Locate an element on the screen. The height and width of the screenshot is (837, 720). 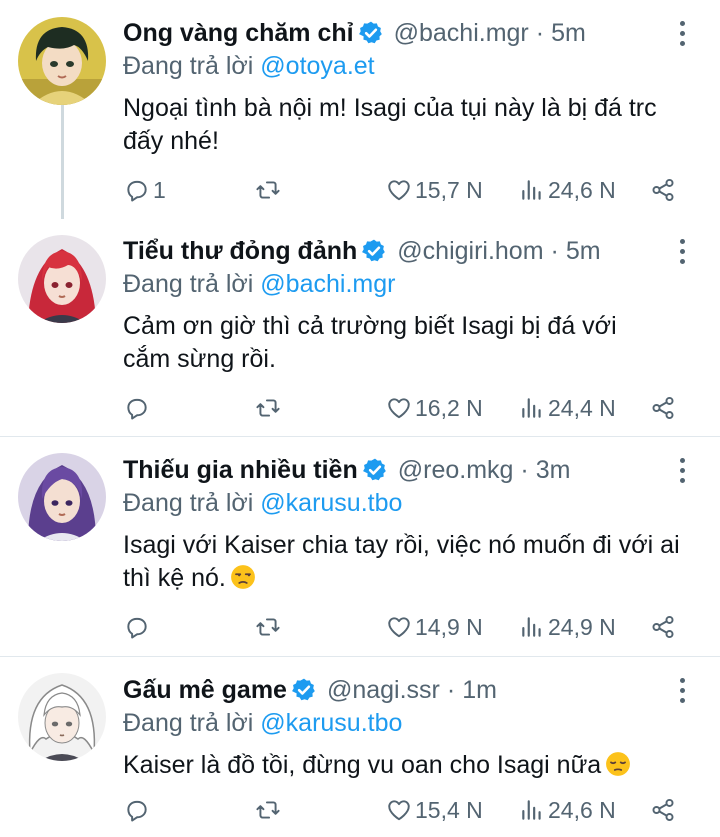
user-handle: @reo.mkg is located at coordinates (456, 470).